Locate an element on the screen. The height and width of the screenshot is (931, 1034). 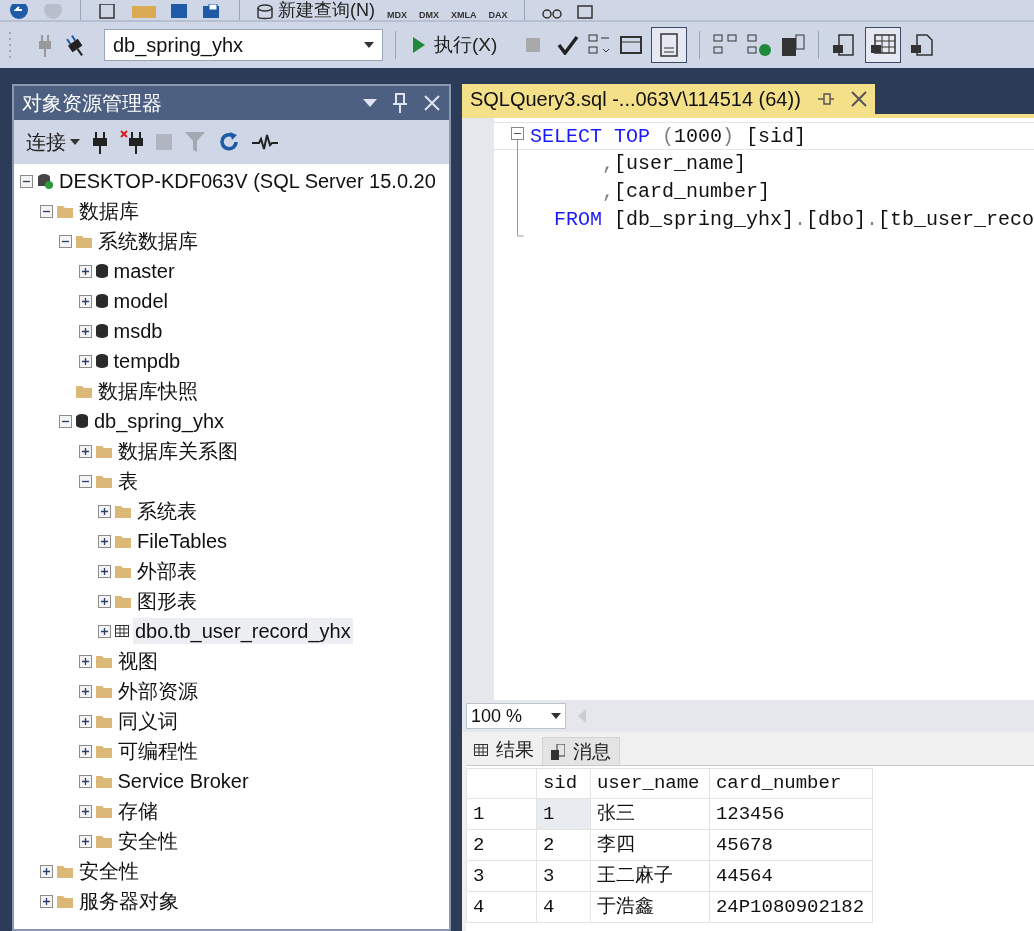
results-to-text-icon is located at coordinates (669, 45).